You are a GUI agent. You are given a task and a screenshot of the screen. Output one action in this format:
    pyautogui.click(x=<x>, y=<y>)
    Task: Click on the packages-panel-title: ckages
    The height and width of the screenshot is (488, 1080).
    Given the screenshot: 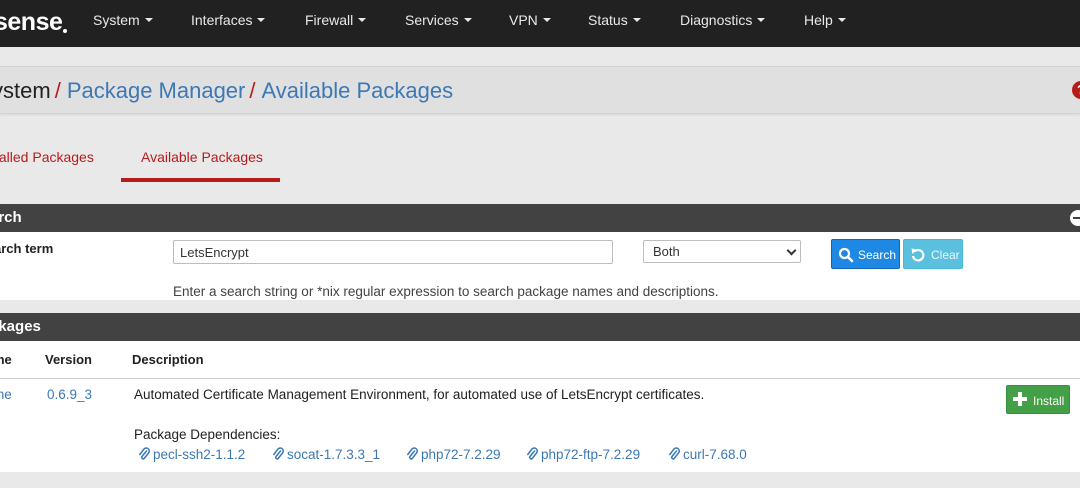 What is the action you would take?
    pyautogui.click(x=20, y=326)
    